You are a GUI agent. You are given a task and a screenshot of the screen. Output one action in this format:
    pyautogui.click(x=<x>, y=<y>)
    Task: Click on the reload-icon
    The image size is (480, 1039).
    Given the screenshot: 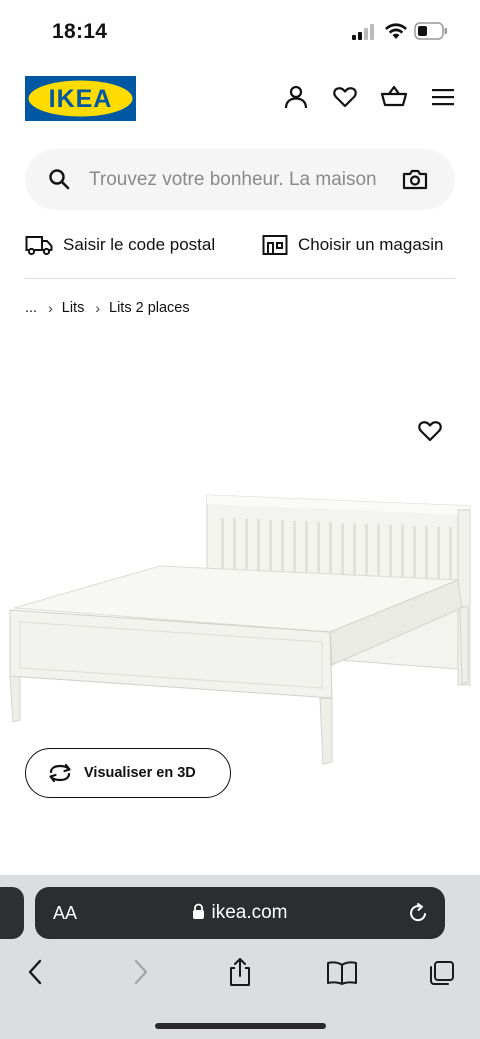 What is the action you would take?
    pyautogui.click(x=418, y=913)
    